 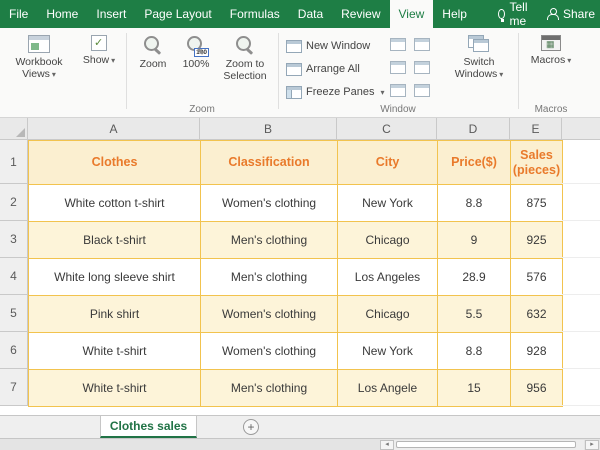 I want to click on column-header-e: E, so click(x=536, y=128).